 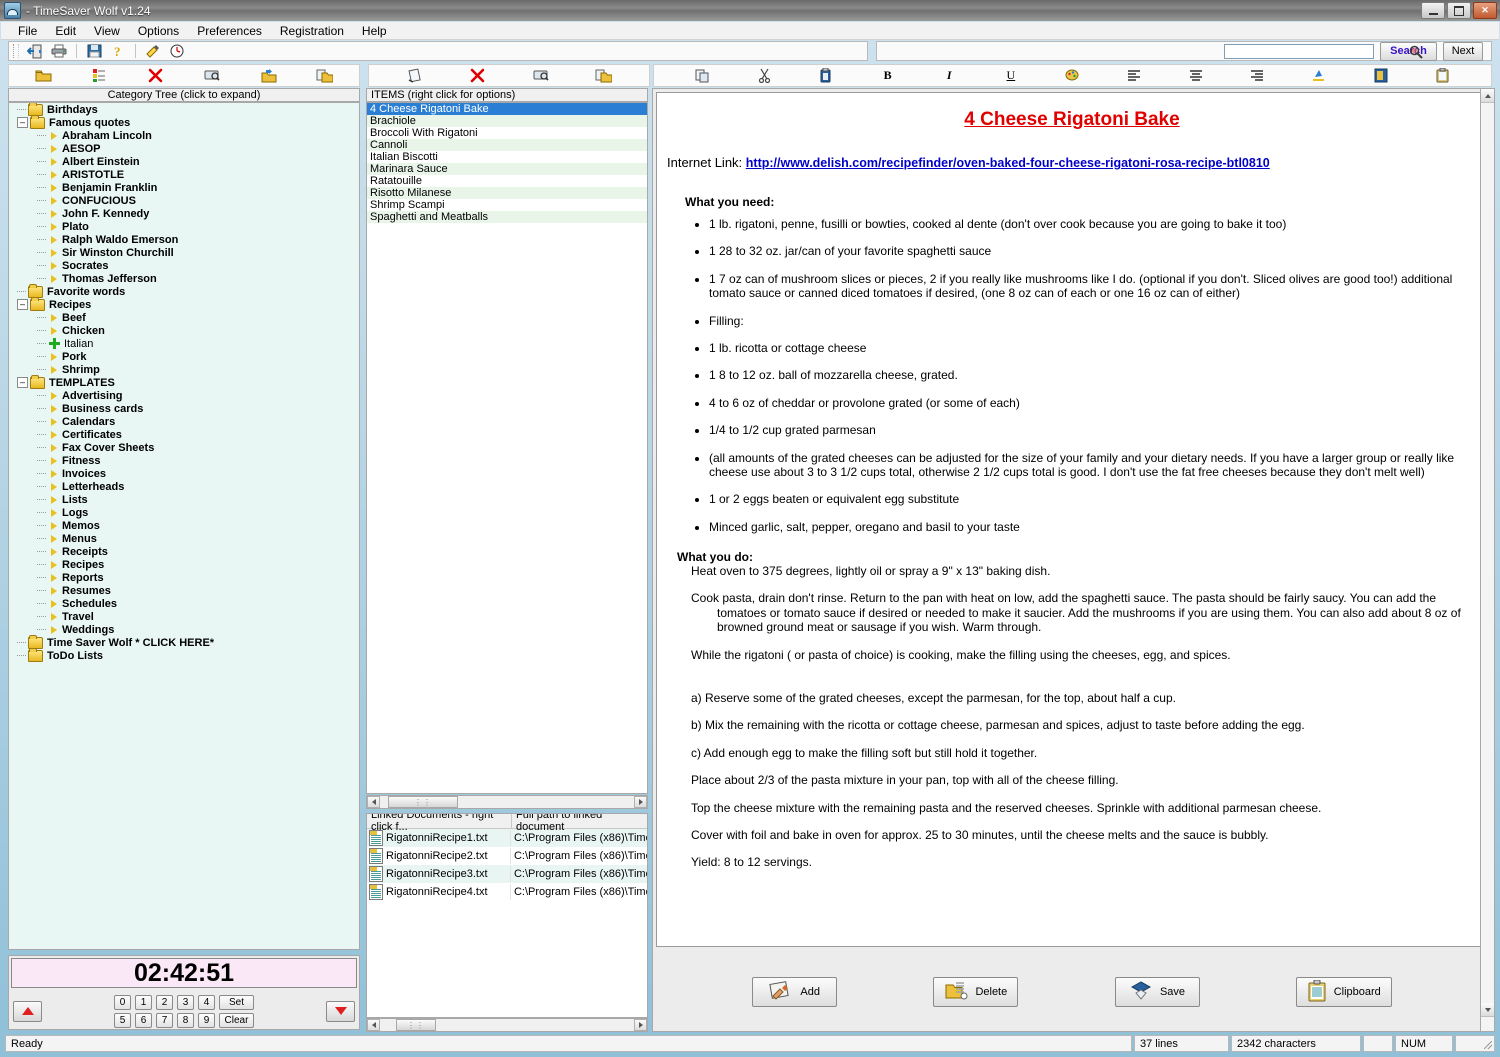 I want to click on tree-node: Calendars, so click(x=184, y=421).